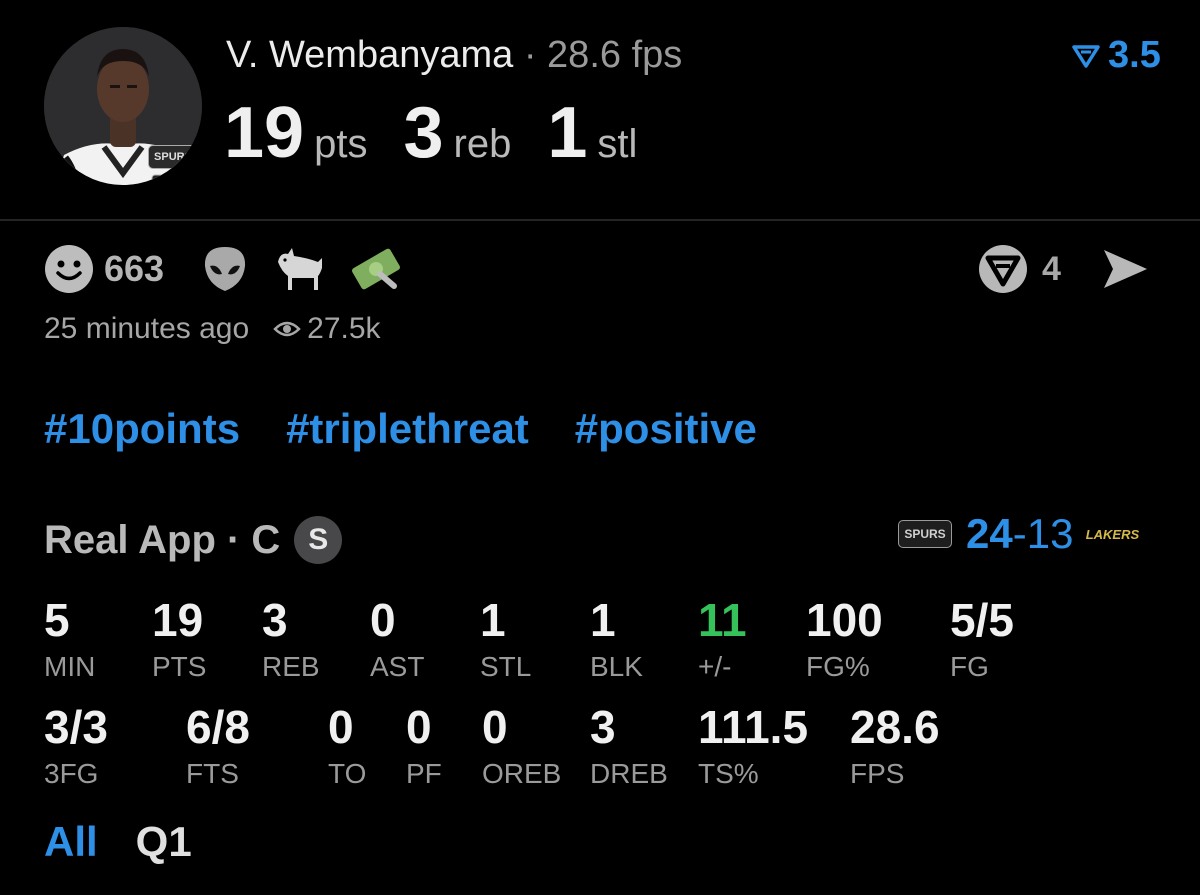 This screenshot has width=1200, height=895. I want to click on stat-label: TO, so click(347, 773).